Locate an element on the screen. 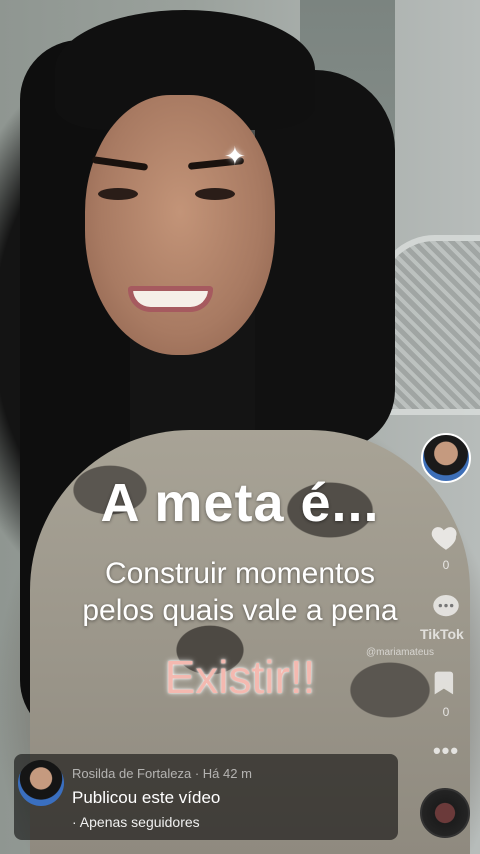 Image resolution: width=480 pixels, height=854 pixels. share-button is located at coordinates (446, 683).